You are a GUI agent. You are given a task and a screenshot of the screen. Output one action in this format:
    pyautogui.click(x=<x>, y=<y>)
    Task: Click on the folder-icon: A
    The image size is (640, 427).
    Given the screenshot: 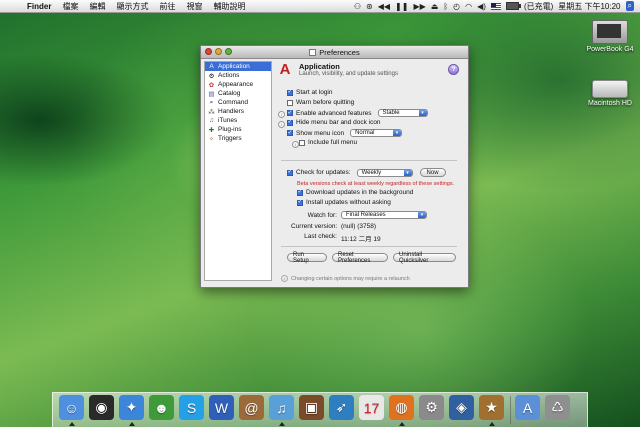 What is the action you would take?
    pyautogui.click(x=527, y=407)
    